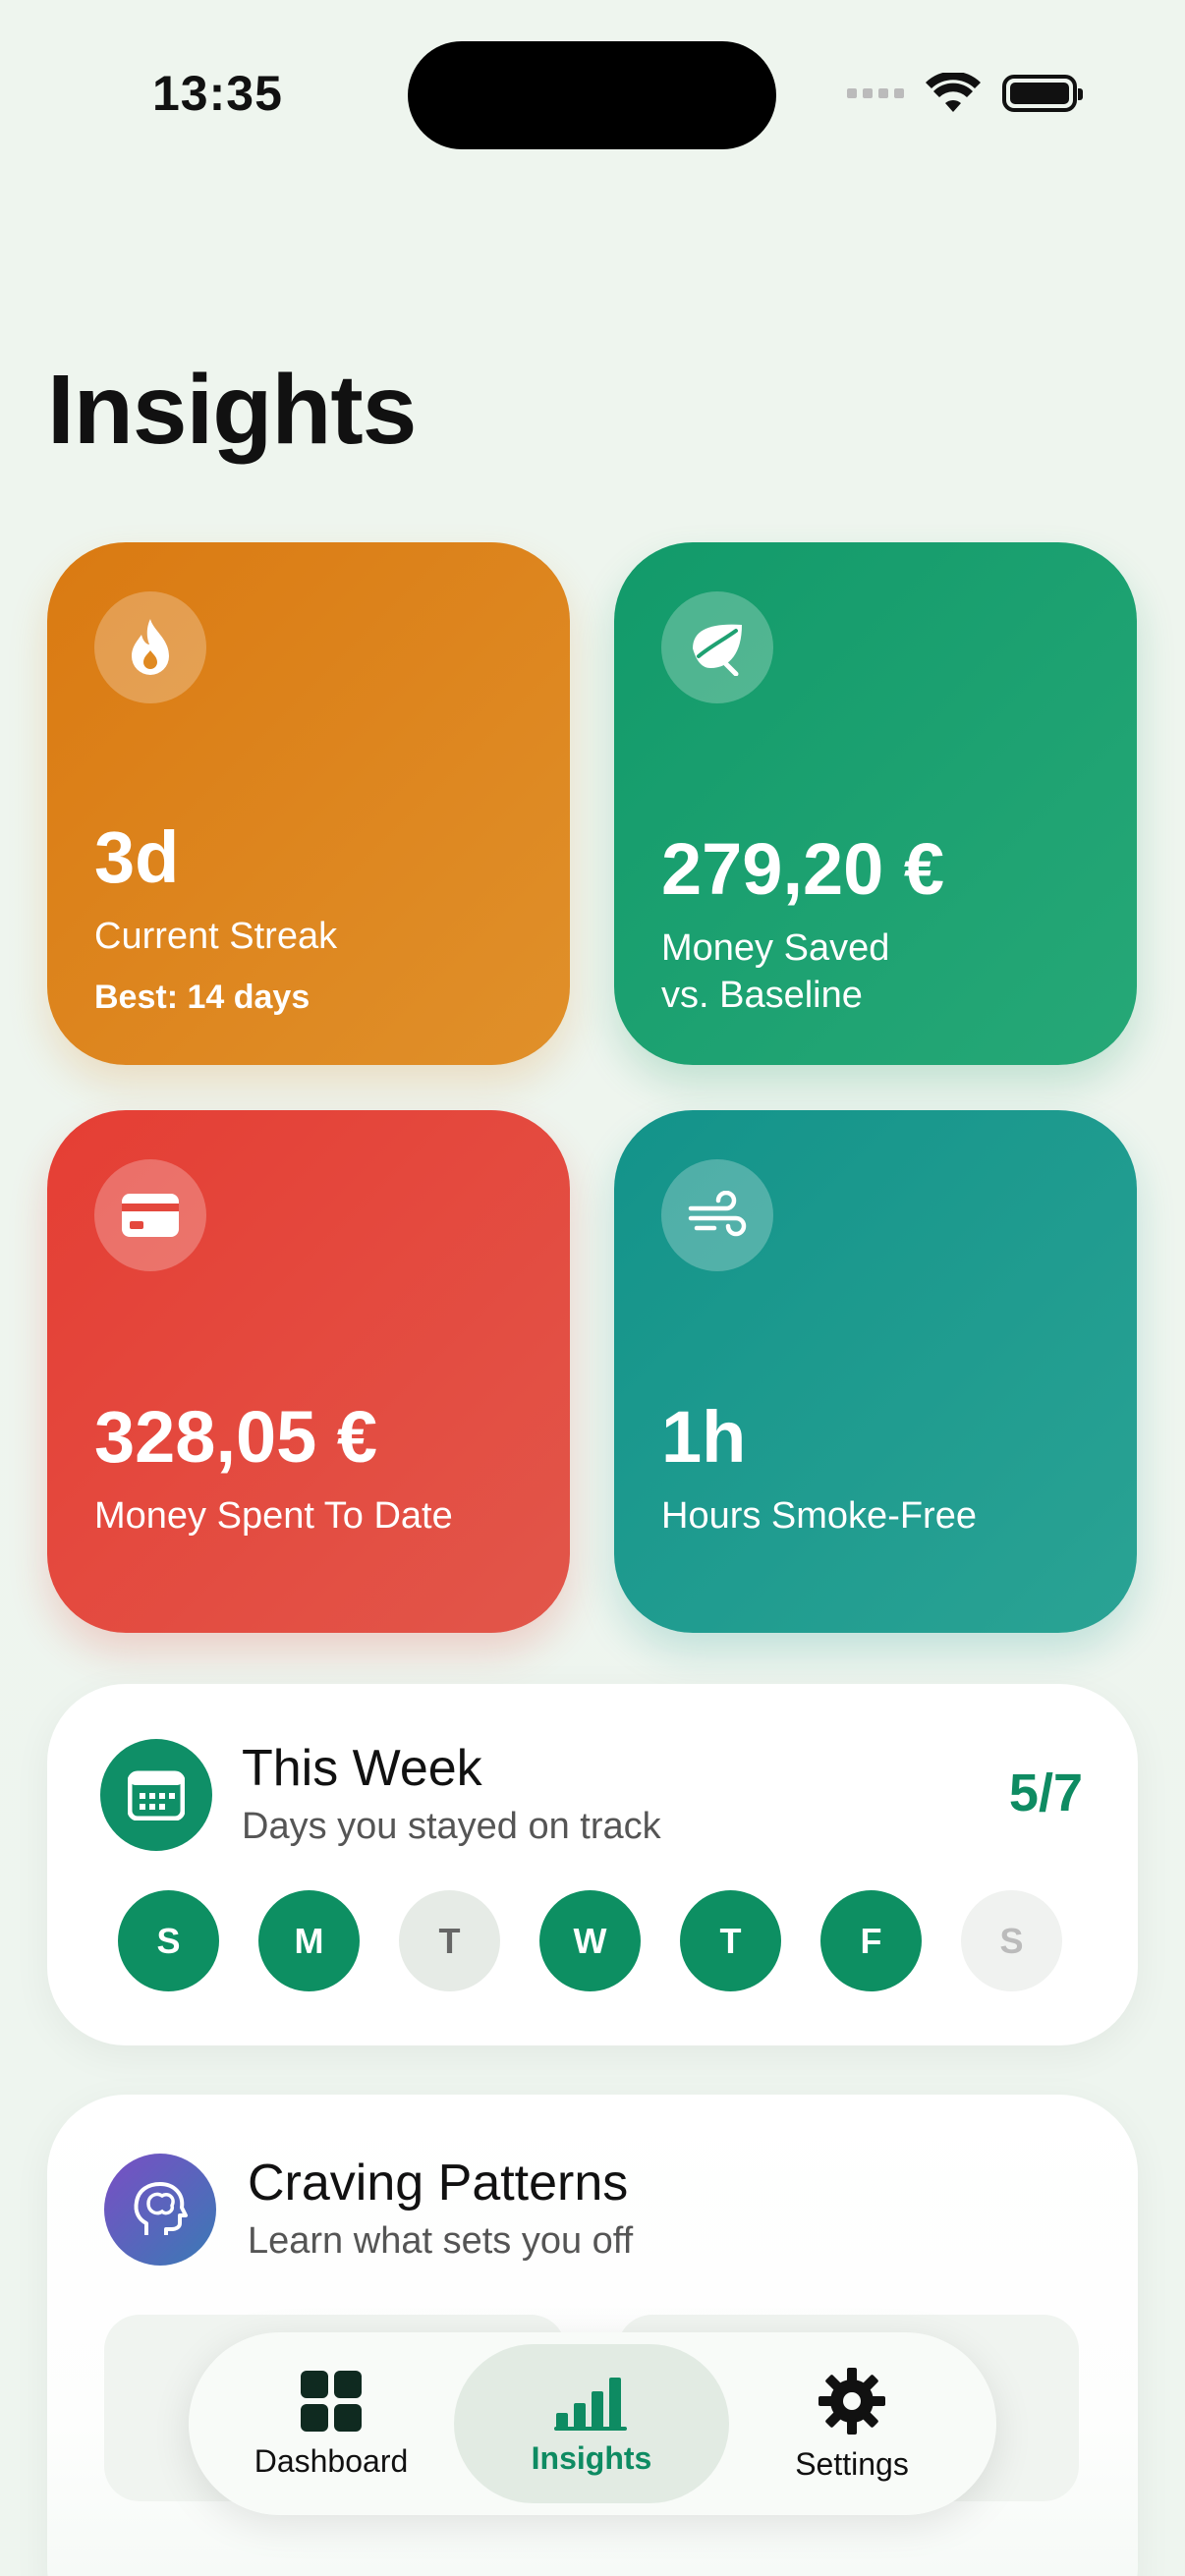 The image size is (1185, 2576). Describe the element at coordinates (762, 995) in the screenshot. I see `money-saved-baseline: vs. Baseline` at that location.